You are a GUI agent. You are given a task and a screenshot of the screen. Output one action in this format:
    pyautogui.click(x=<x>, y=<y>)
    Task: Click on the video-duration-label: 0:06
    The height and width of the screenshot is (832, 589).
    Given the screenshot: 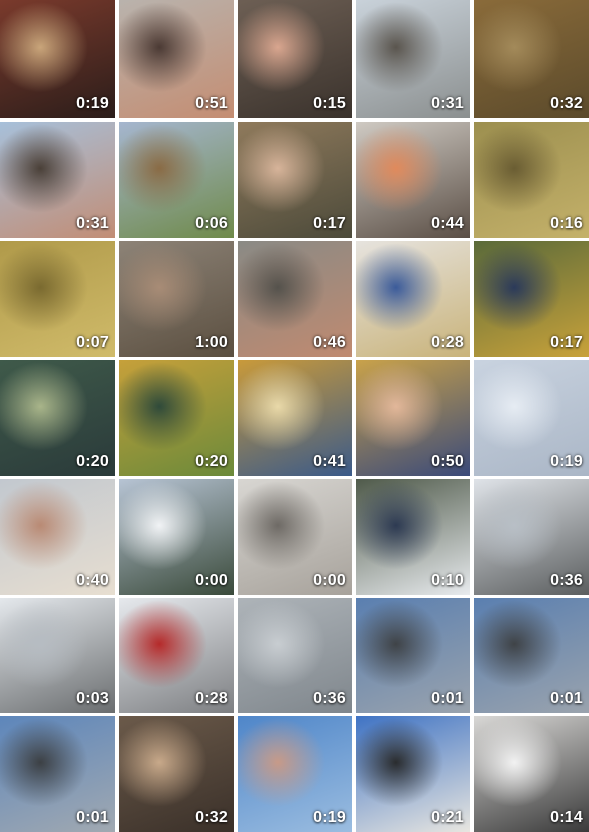 What is the action you would take?
    pyautogui.click(x=211, y=223)
    